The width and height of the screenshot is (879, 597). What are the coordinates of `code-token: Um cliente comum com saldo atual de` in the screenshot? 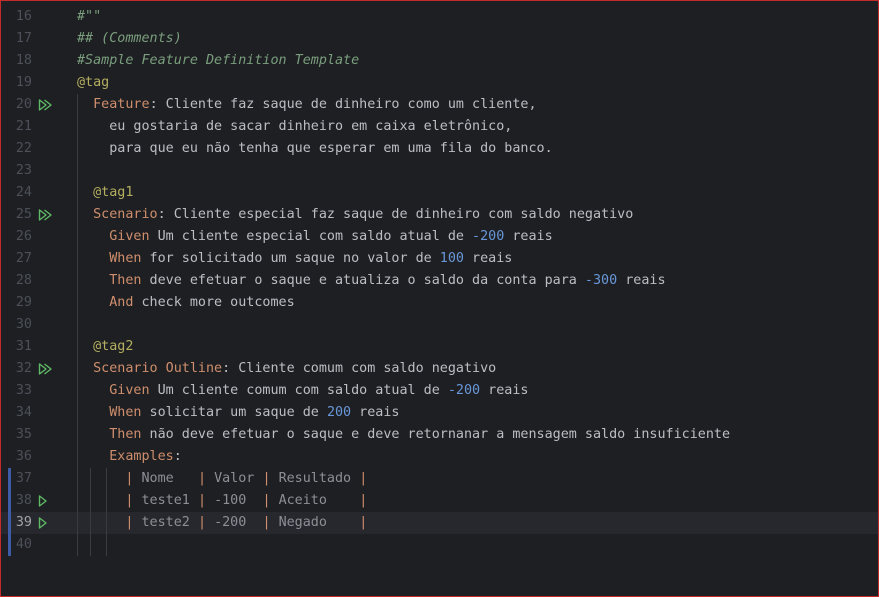 It's located at (298, 390).